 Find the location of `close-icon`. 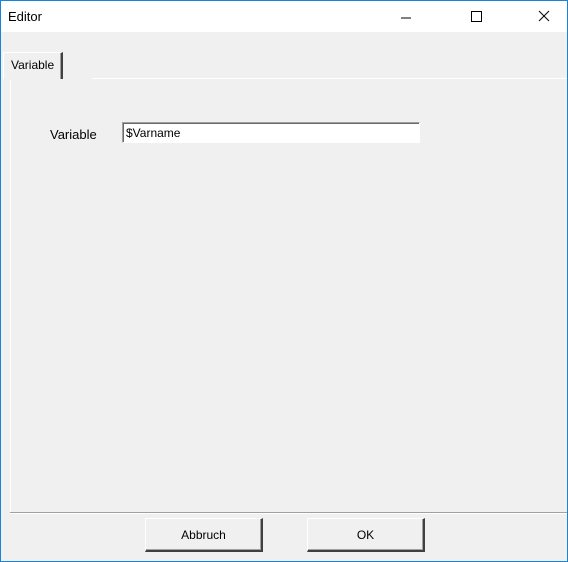

close-icon is located at coordinates (544, 16).